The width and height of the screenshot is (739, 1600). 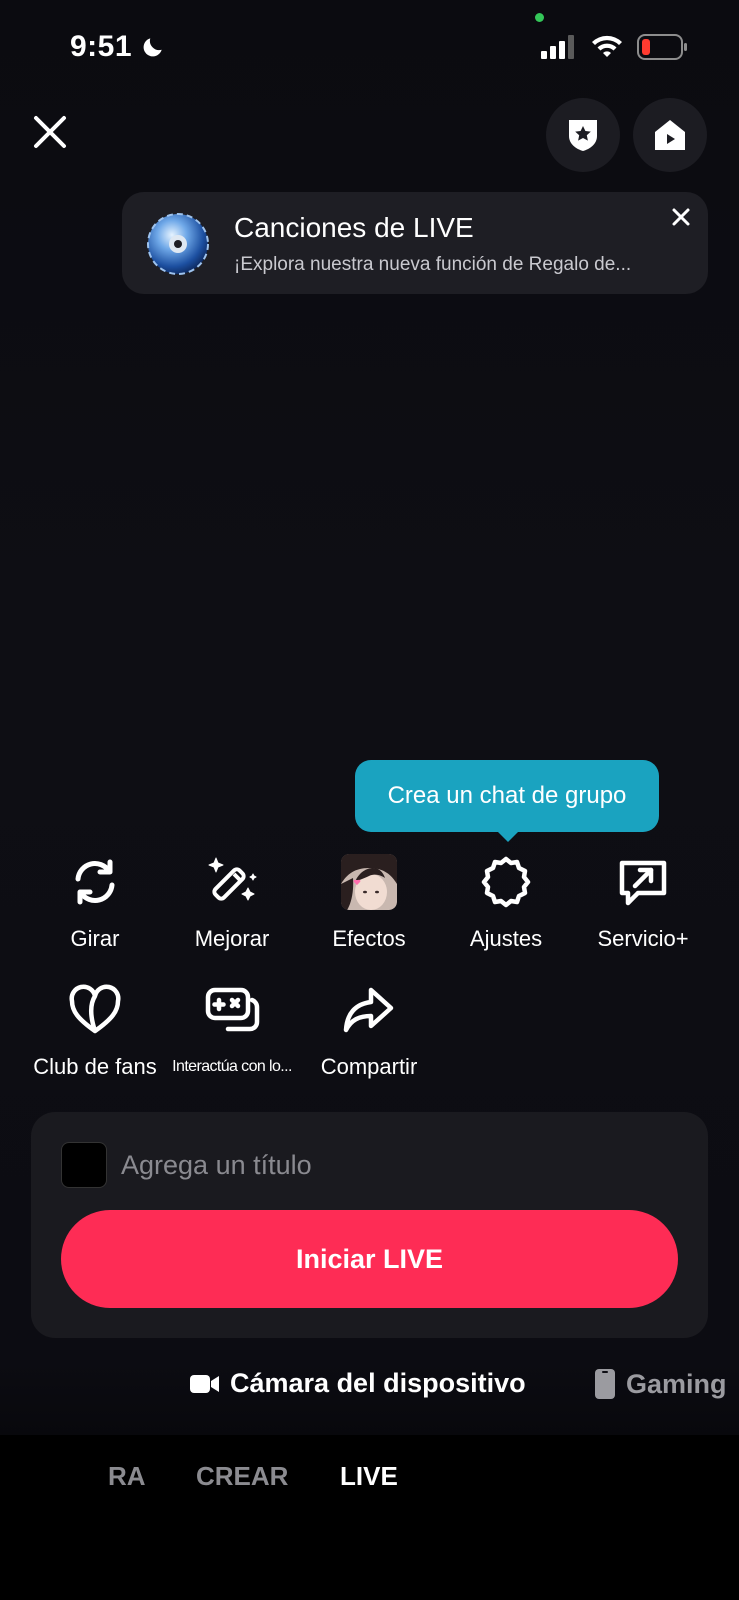 I want to click on game-controller-icon, so click(x=232, y=1010).